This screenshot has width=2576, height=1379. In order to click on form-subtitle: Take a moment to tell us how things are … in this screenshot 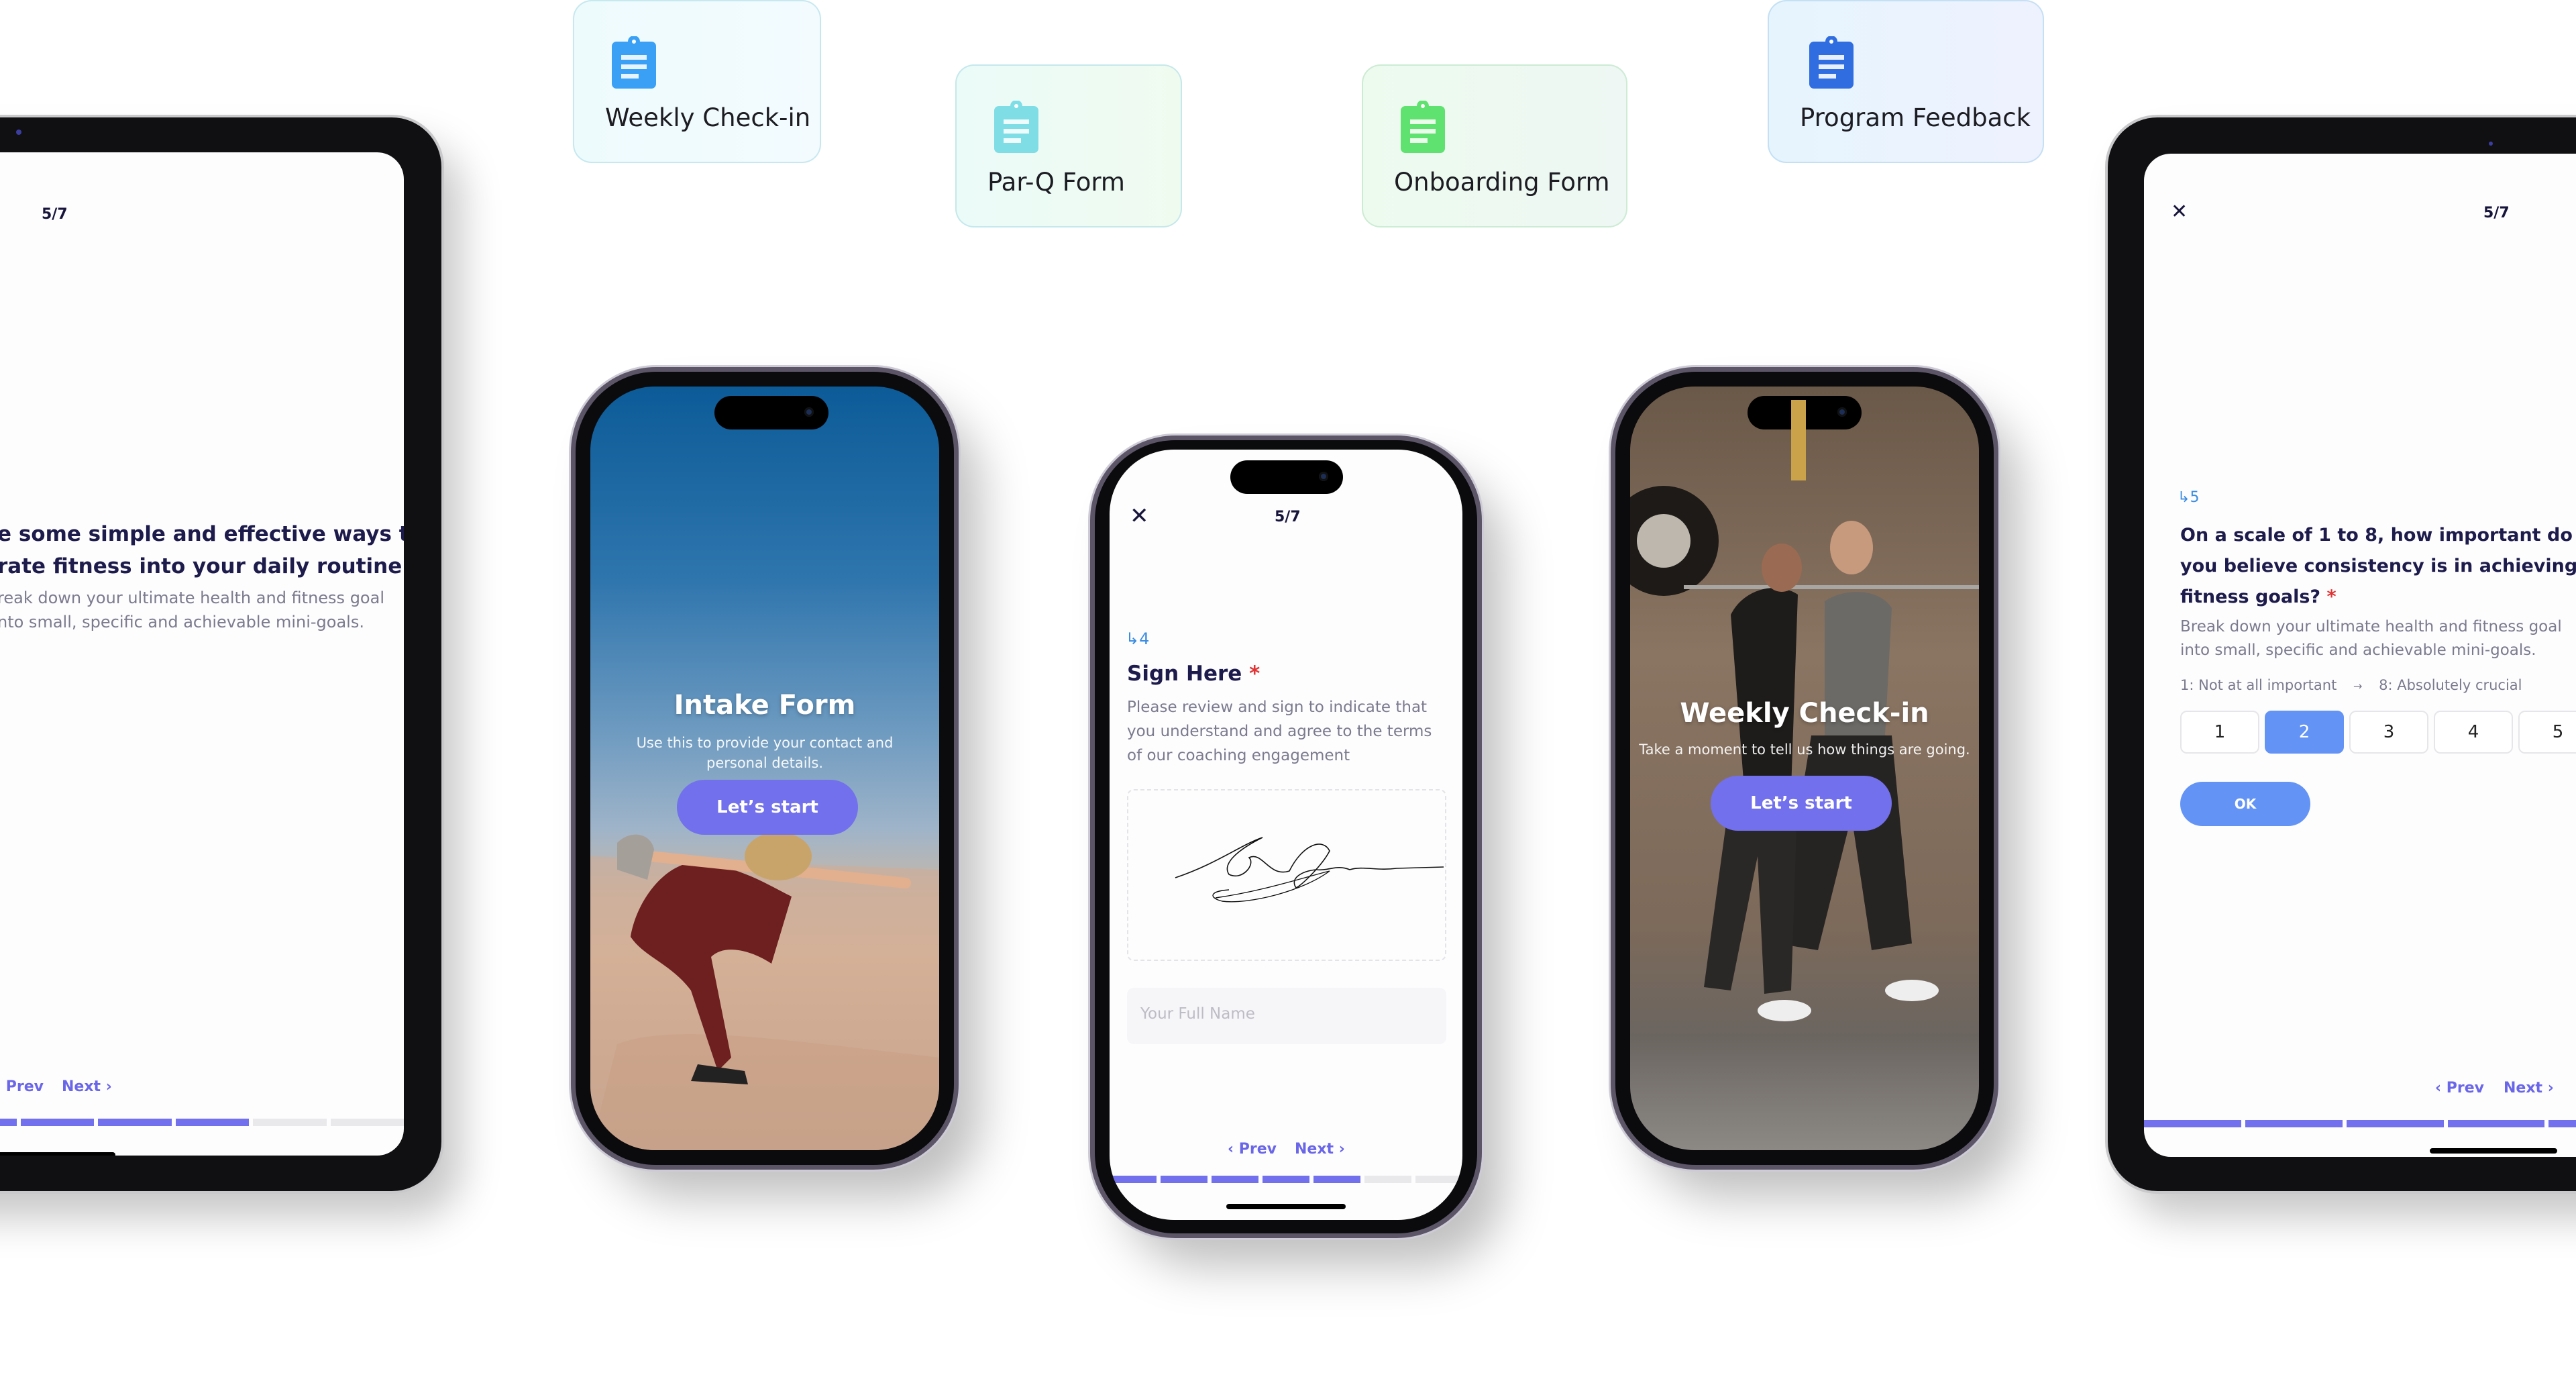, I will do `click(1804, 750)`.